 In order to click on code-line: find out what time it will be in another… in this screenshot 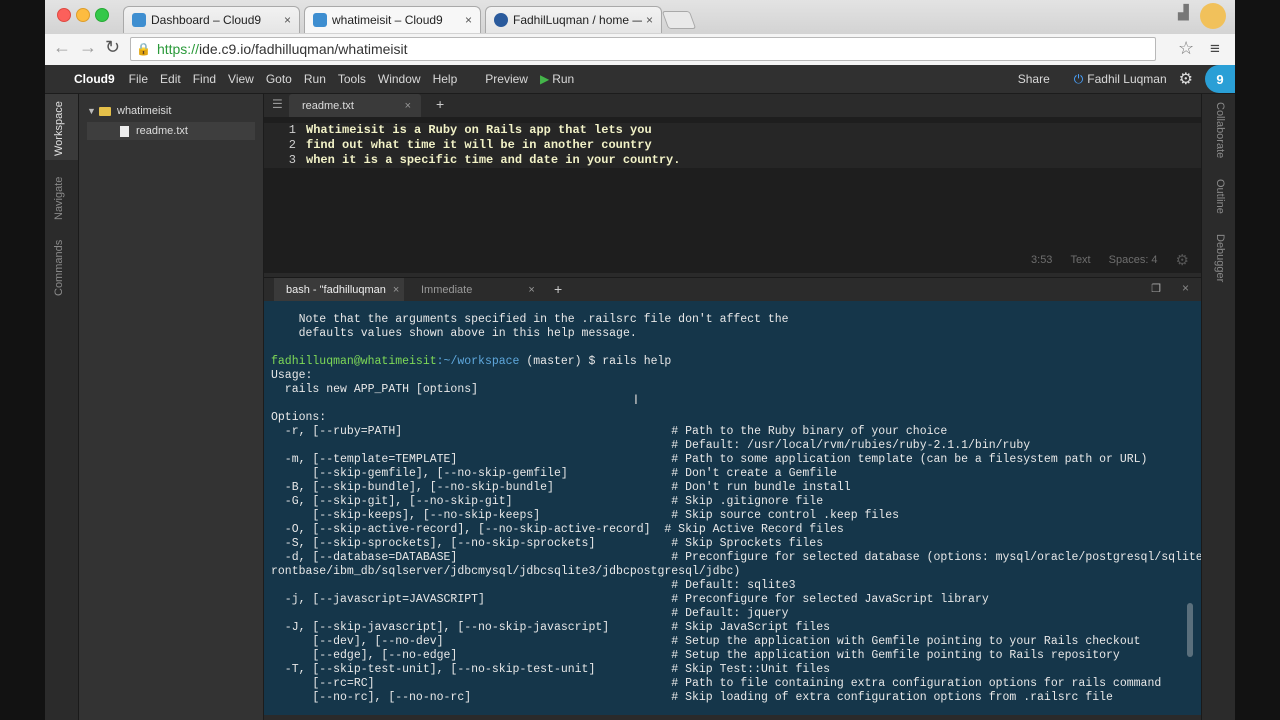, I will do `click(479, 145)`.